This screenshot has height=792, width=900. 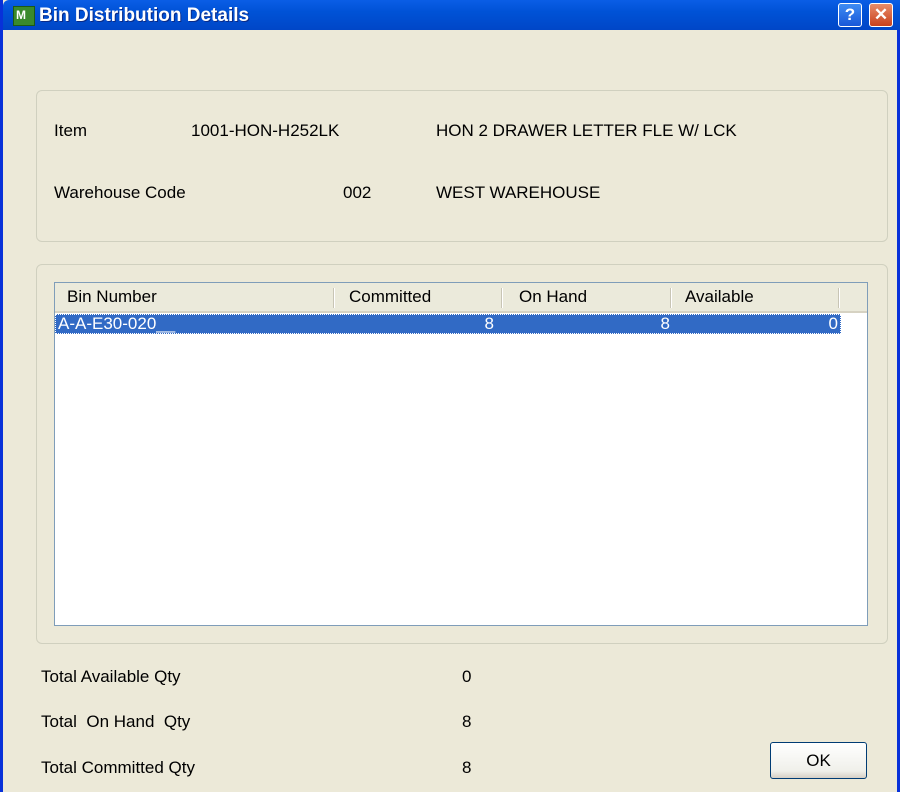 I want to click on cell-on-hand: 8, so click(x=665, y=323).